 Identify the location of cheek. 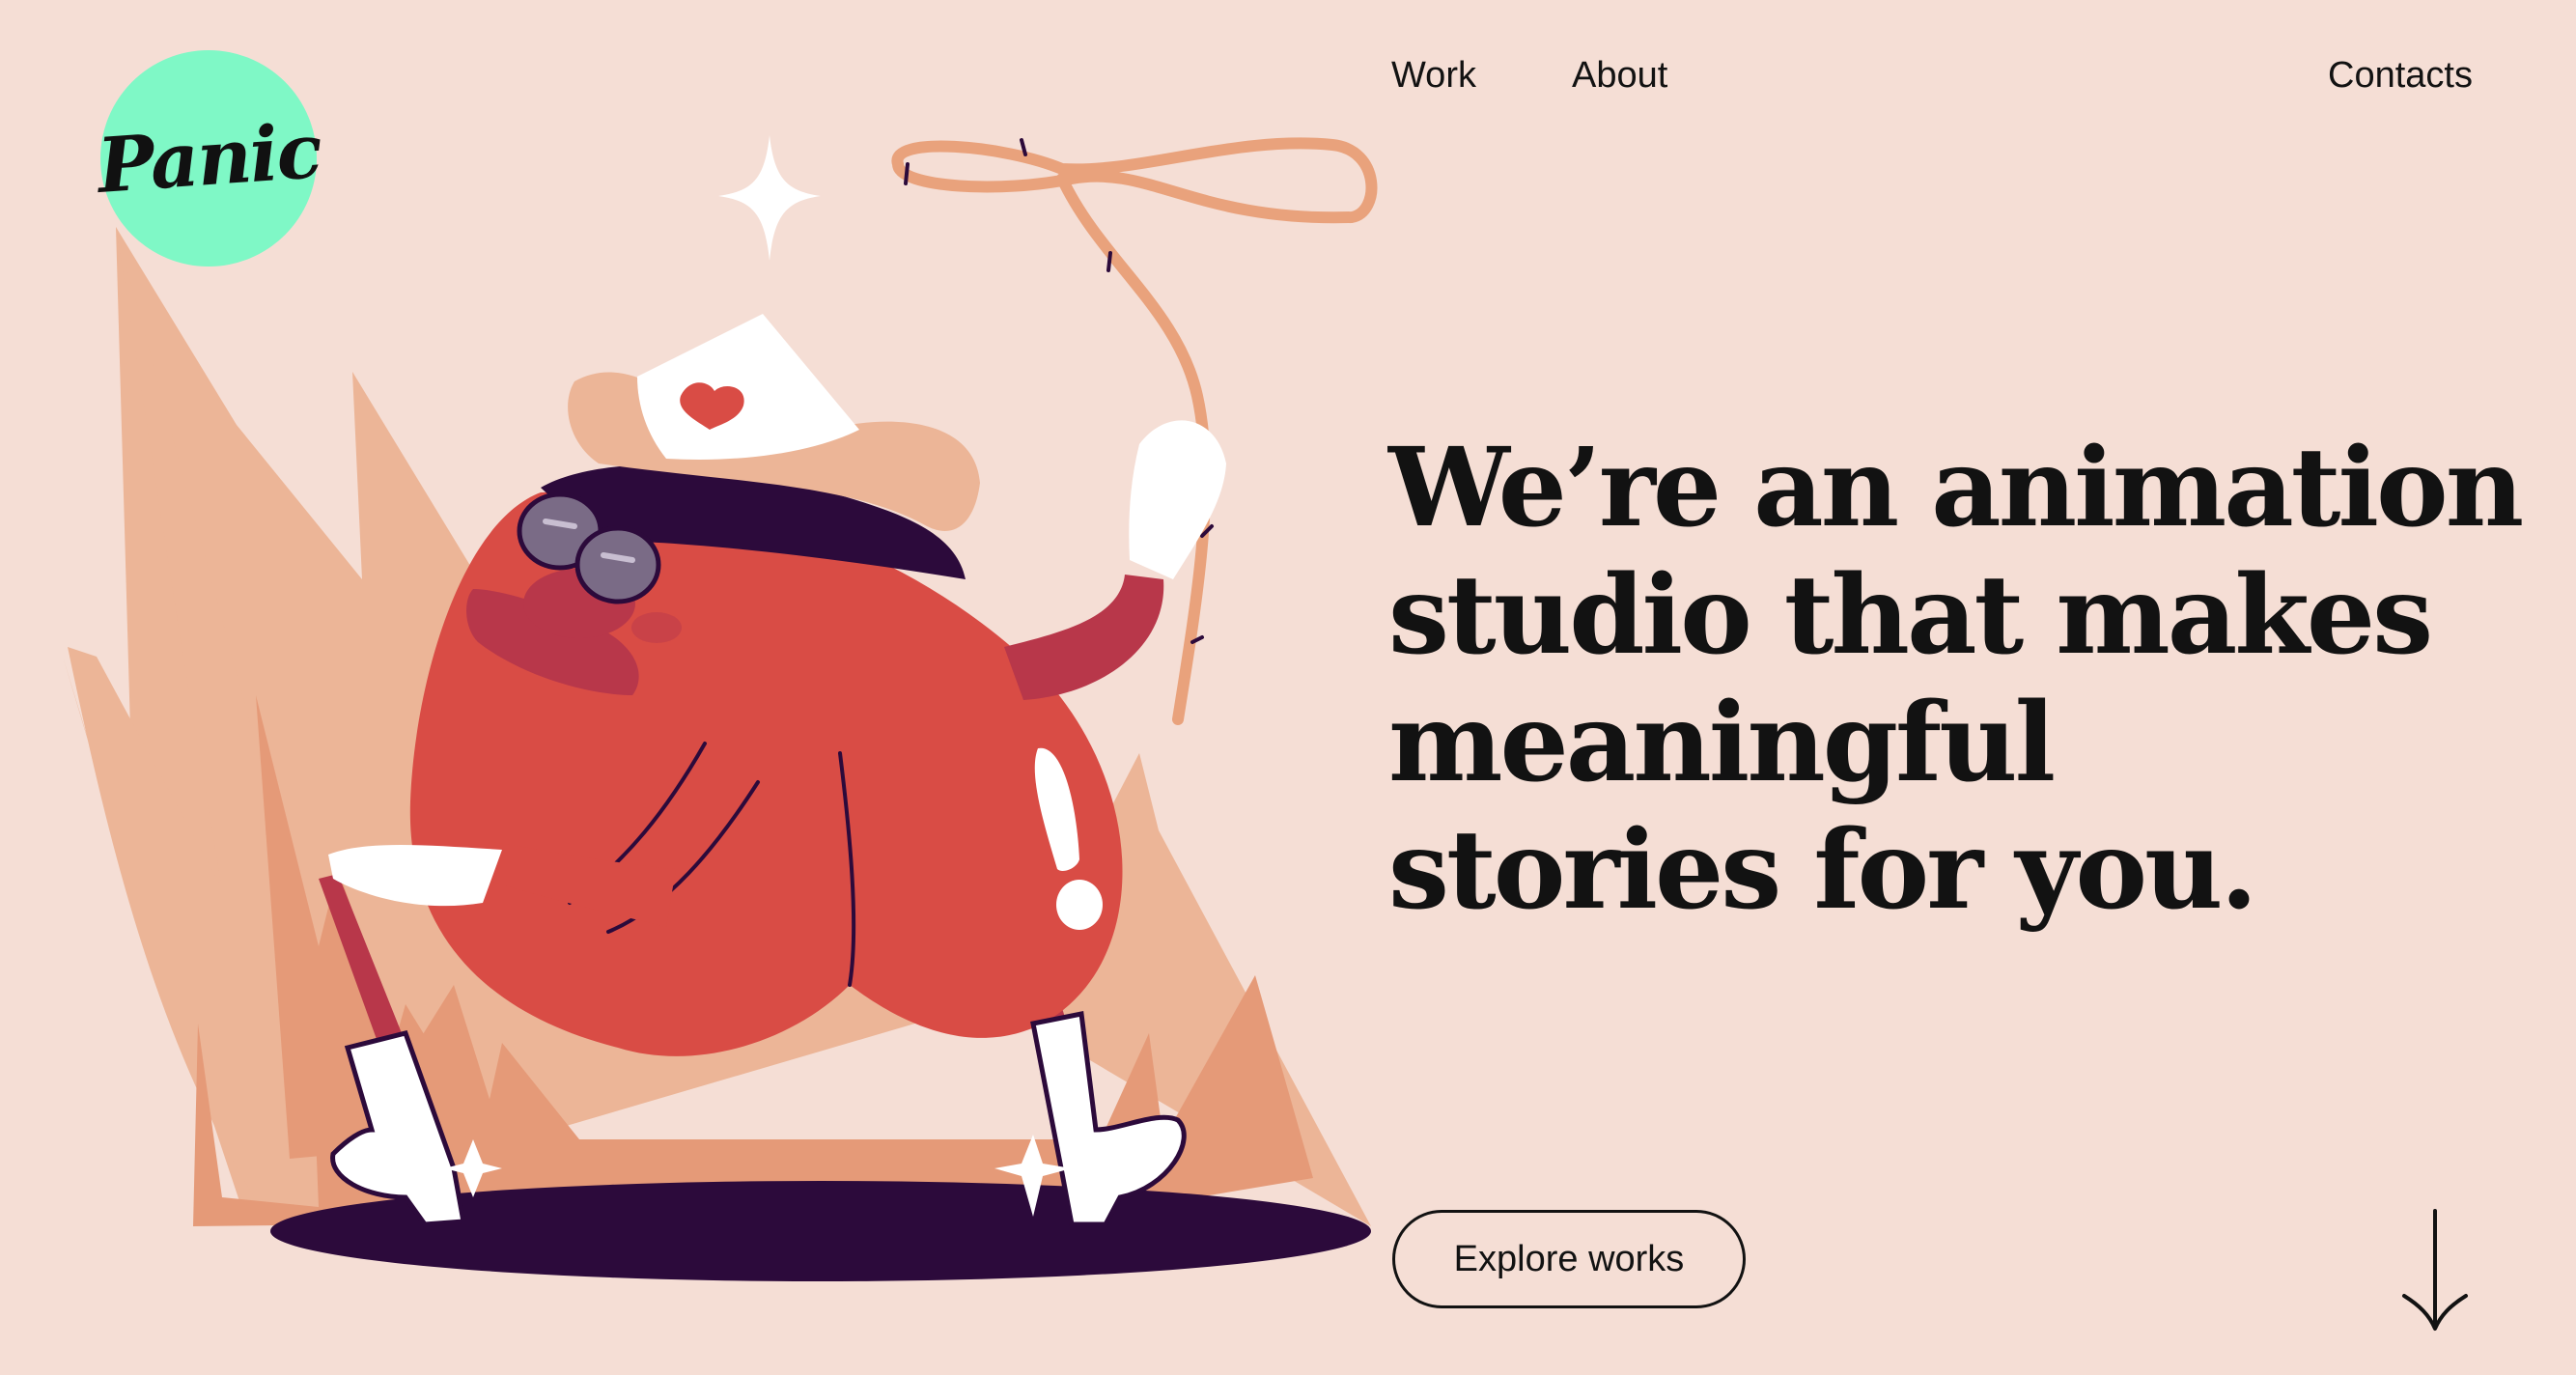
(657, 627).